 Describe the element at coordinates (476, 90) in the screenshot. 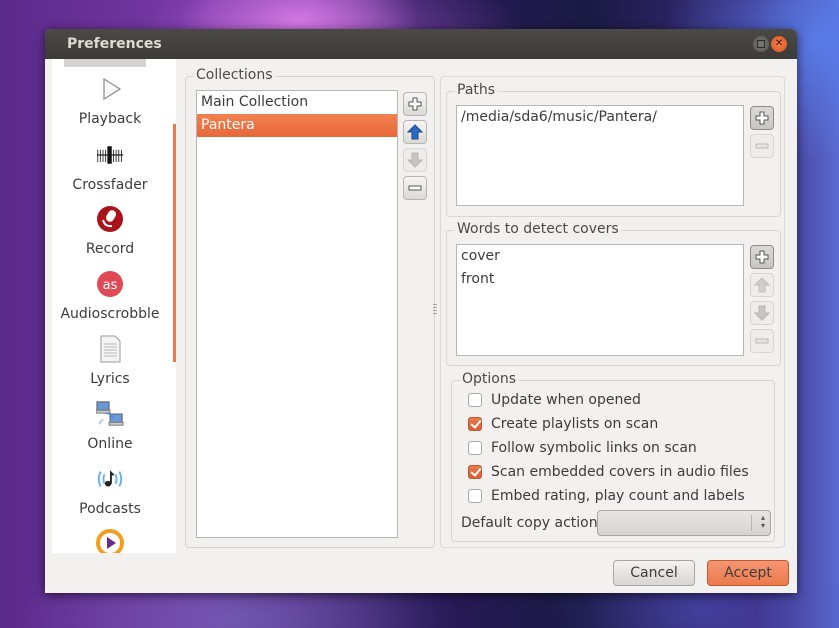

I see `paths-title: Paths` at that location.